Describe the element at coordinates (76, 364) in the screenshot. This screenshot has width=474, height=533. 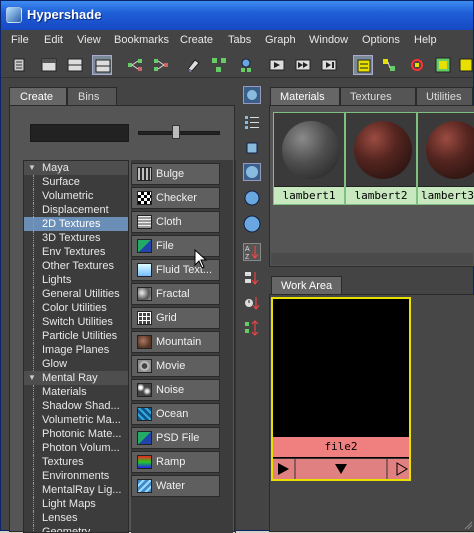
I see `tree-item-glow: Glow` at that location.